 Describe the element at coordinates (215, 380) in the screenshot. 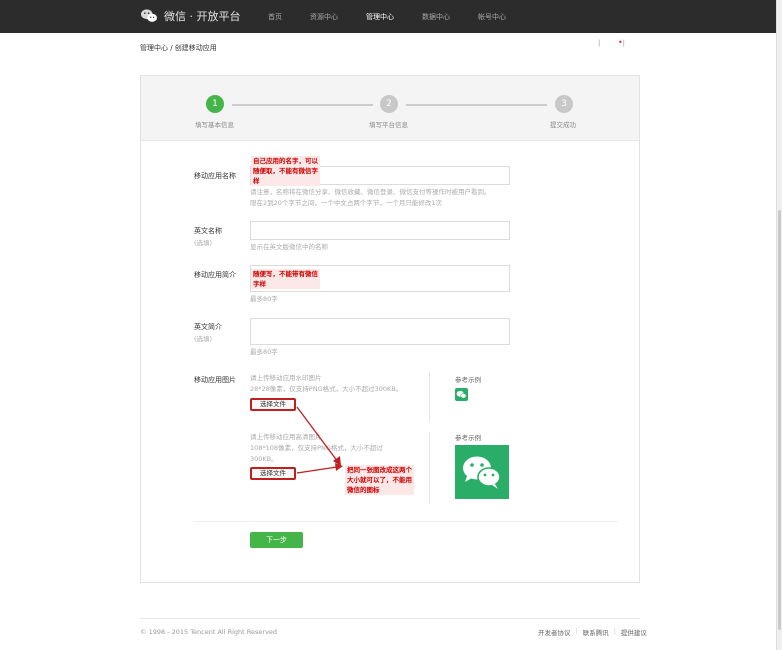

I see `app-image-label: 移动应用图片` at that location.